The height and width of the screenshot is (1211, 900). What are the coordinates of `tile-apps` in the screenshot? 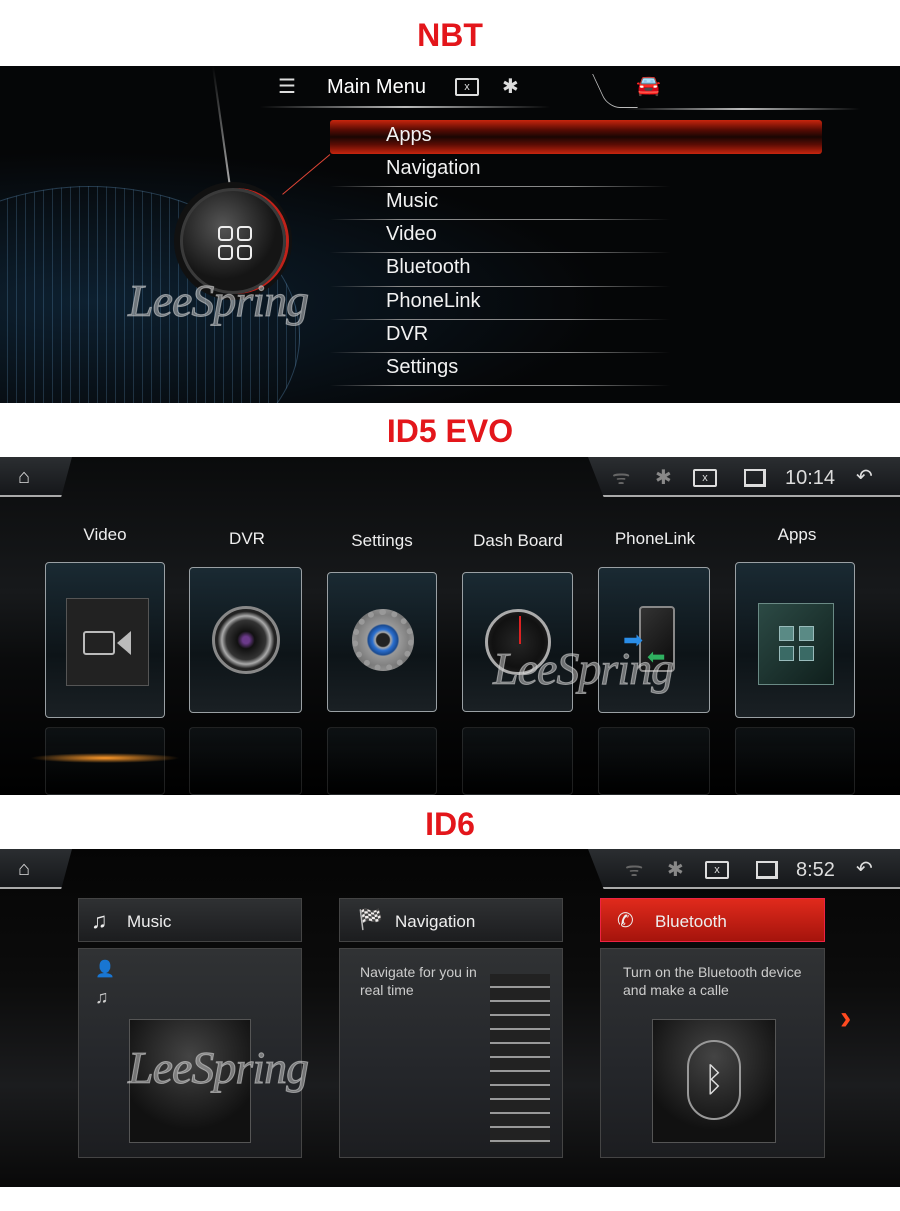 It's located at (795, 640).